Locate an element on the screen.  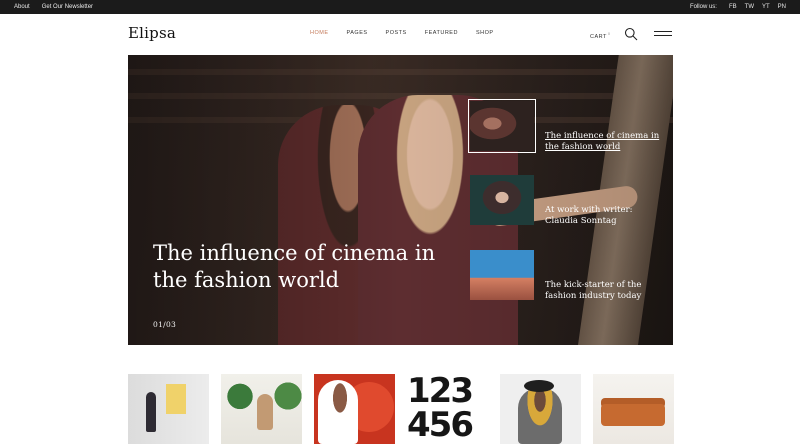
main-nav: HOME PAGES POSTS FEATURED SHOP is located at coordinates (402, 33).